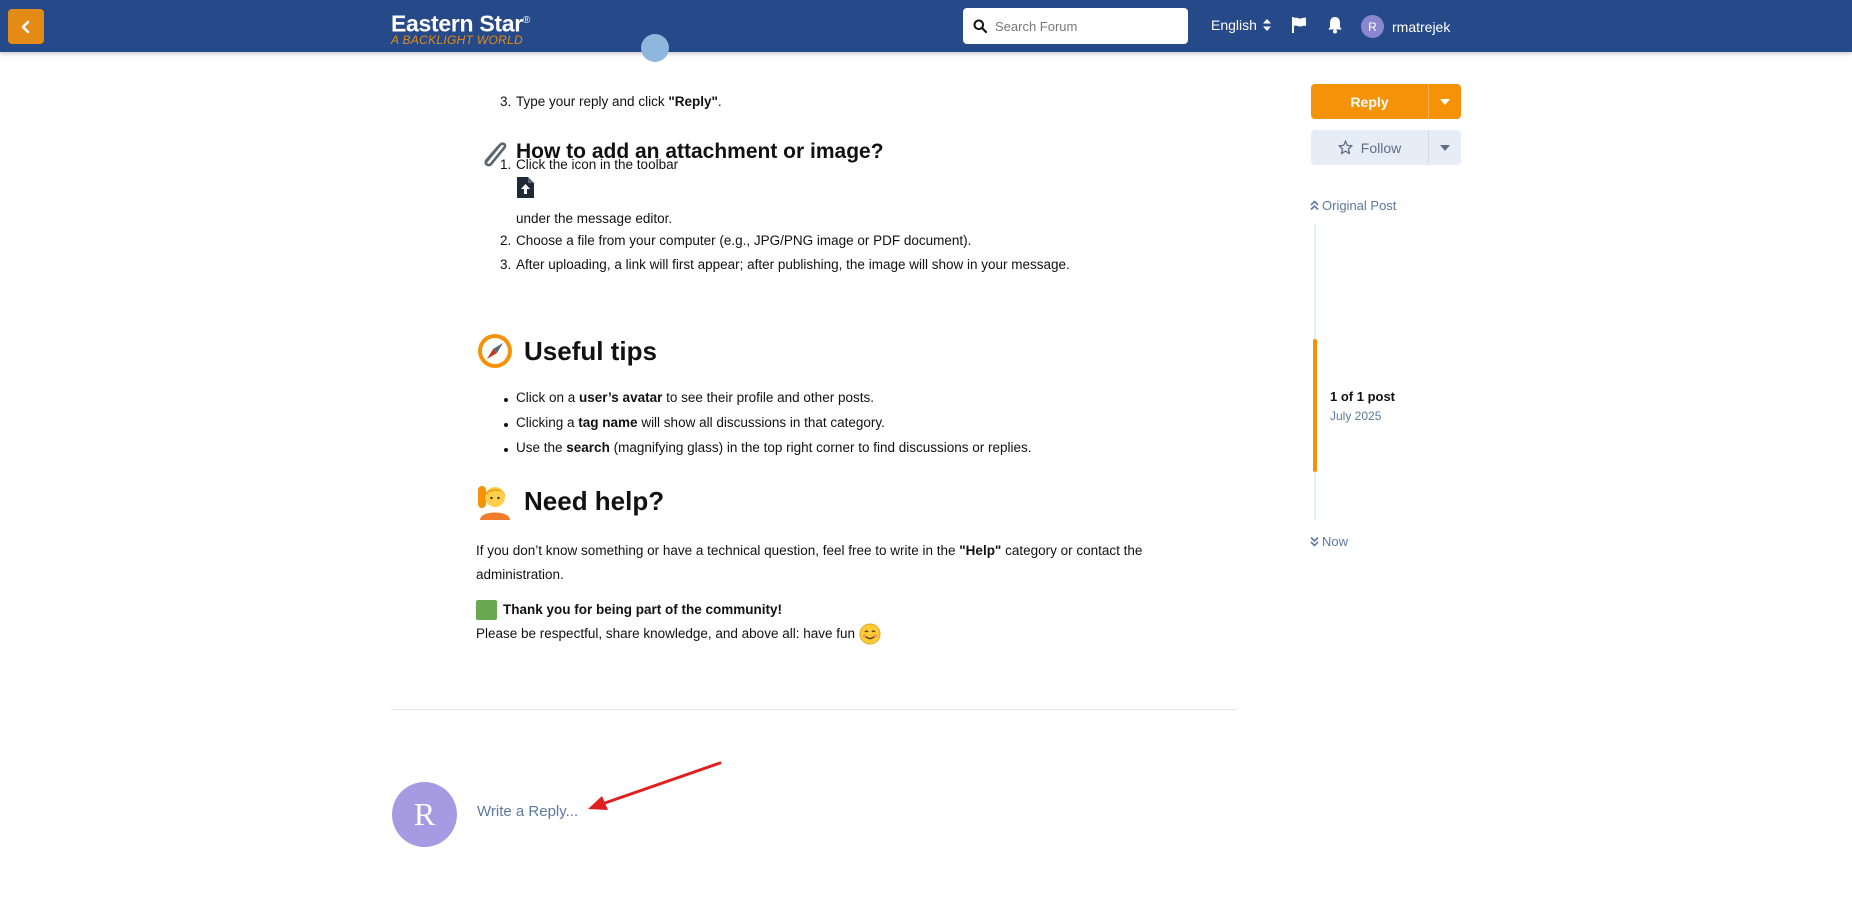  I want to click on original-post-label: Original Post, so click(1359, 205).